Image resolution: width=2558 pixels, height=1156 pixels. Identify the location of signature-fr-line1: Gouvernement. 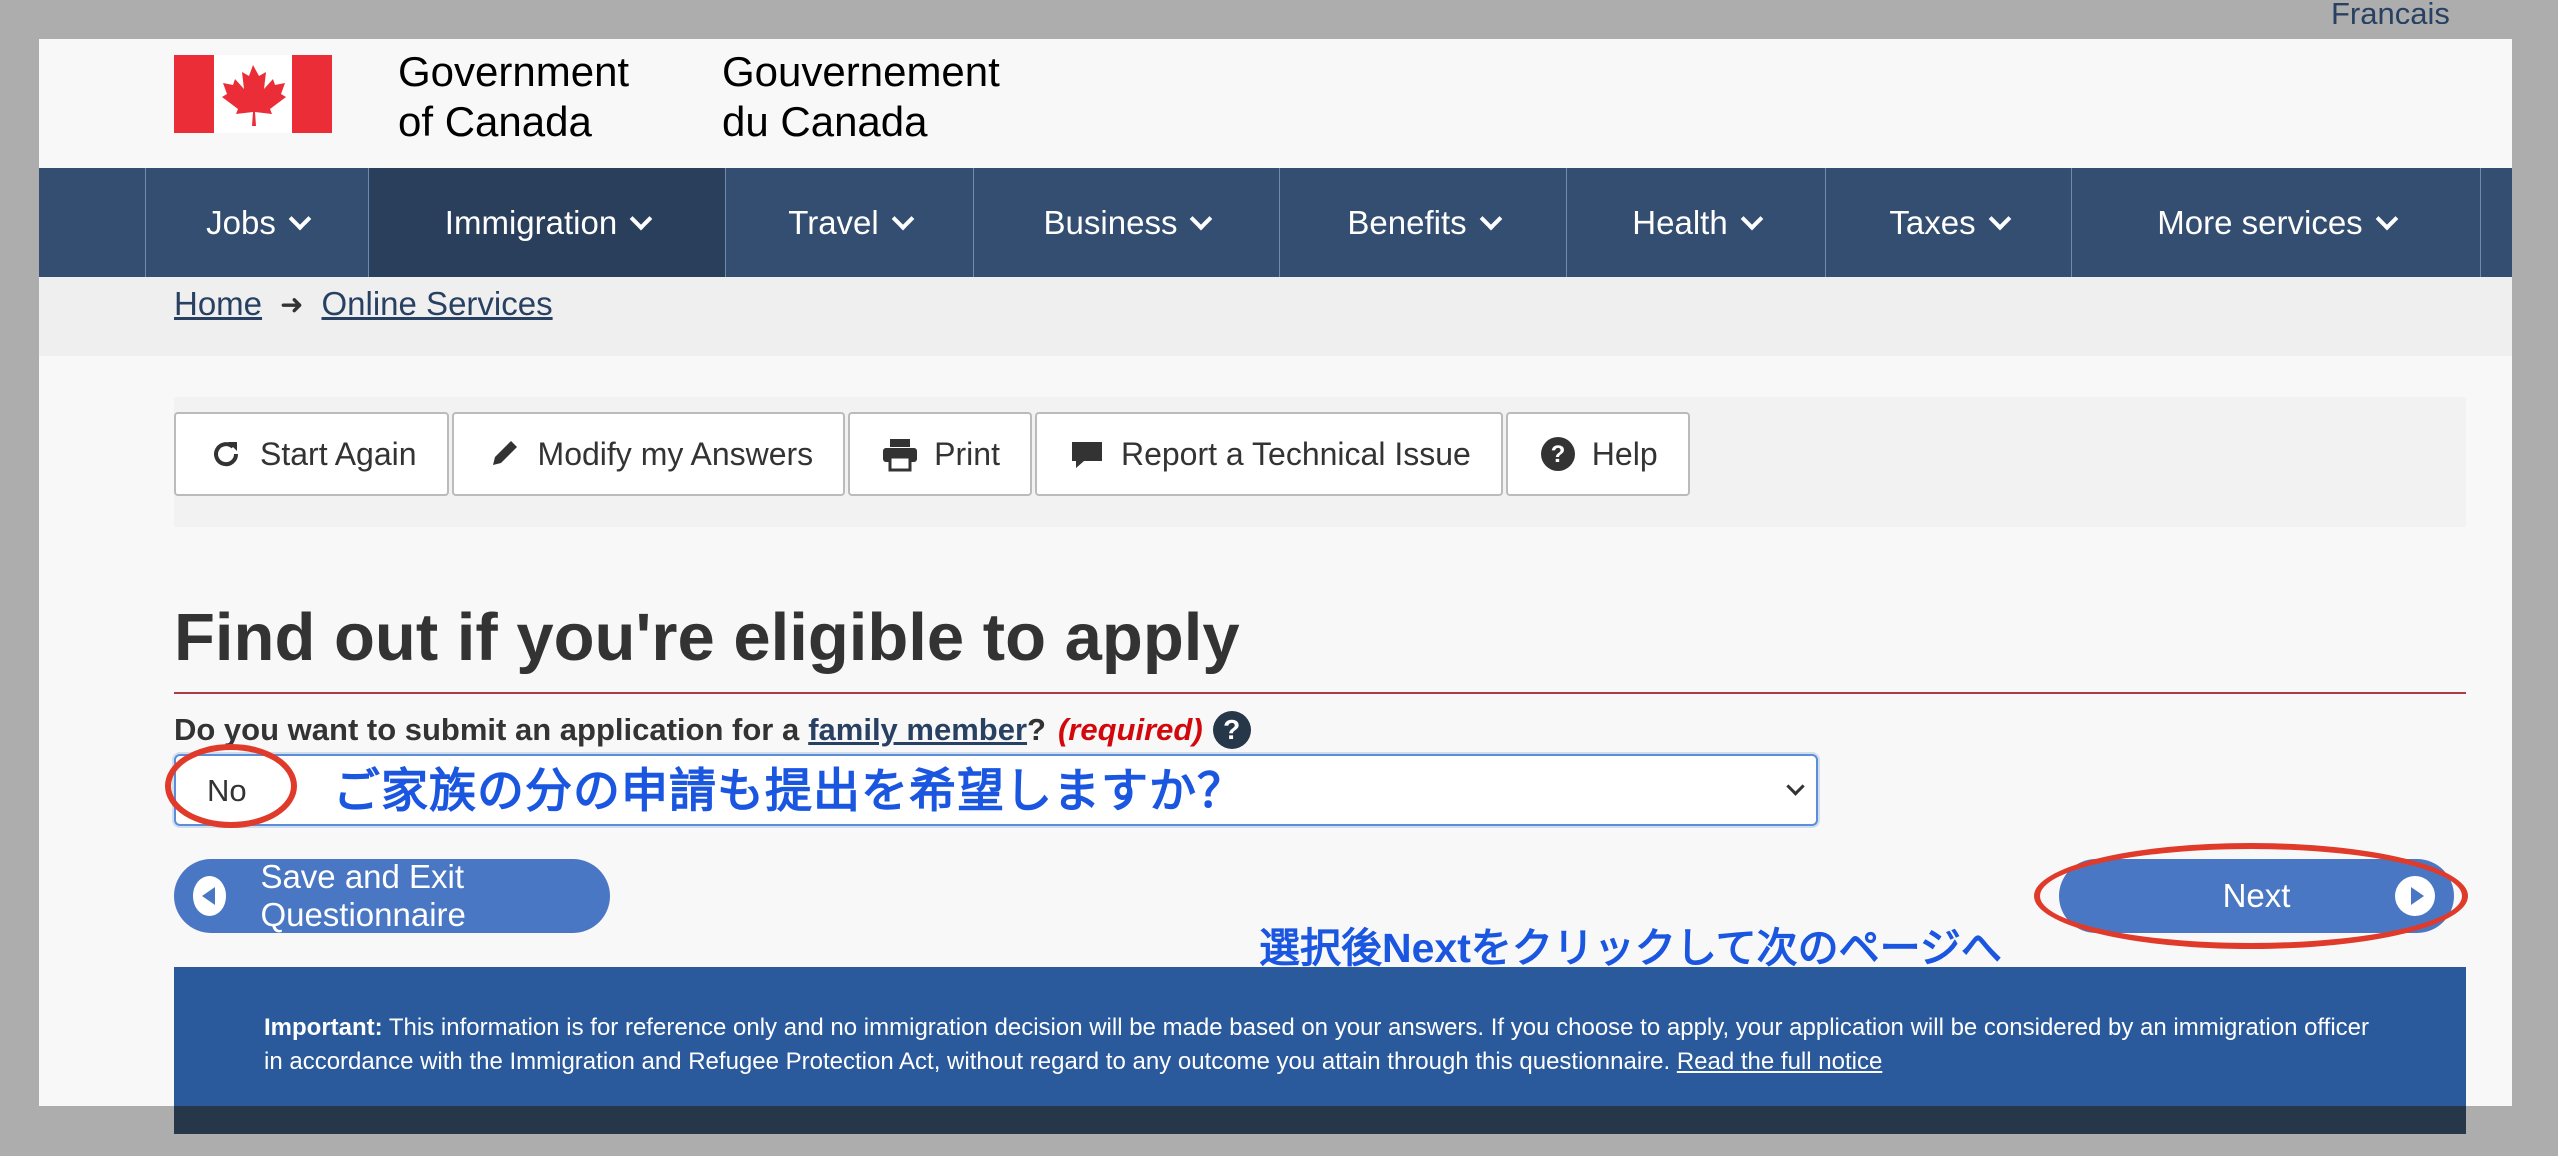
(861, 71).